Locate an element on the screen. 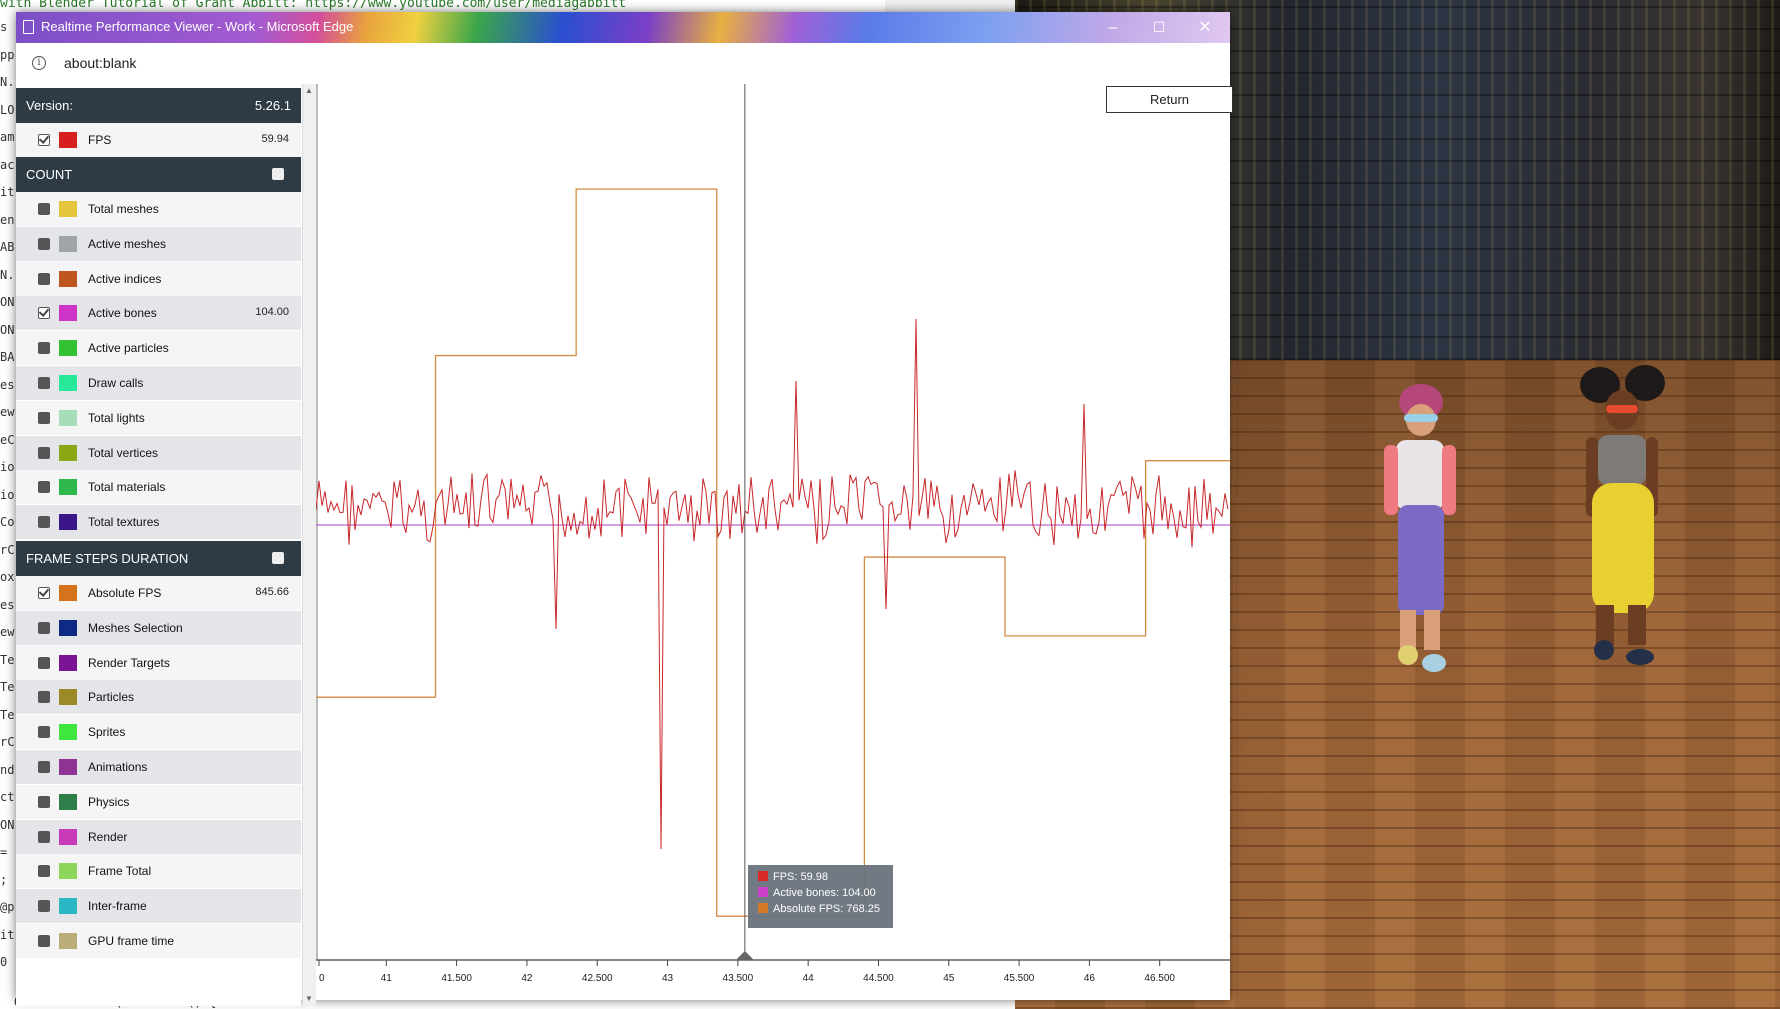  x-tick-label: 42.500 is located at coordinates (597, 978).